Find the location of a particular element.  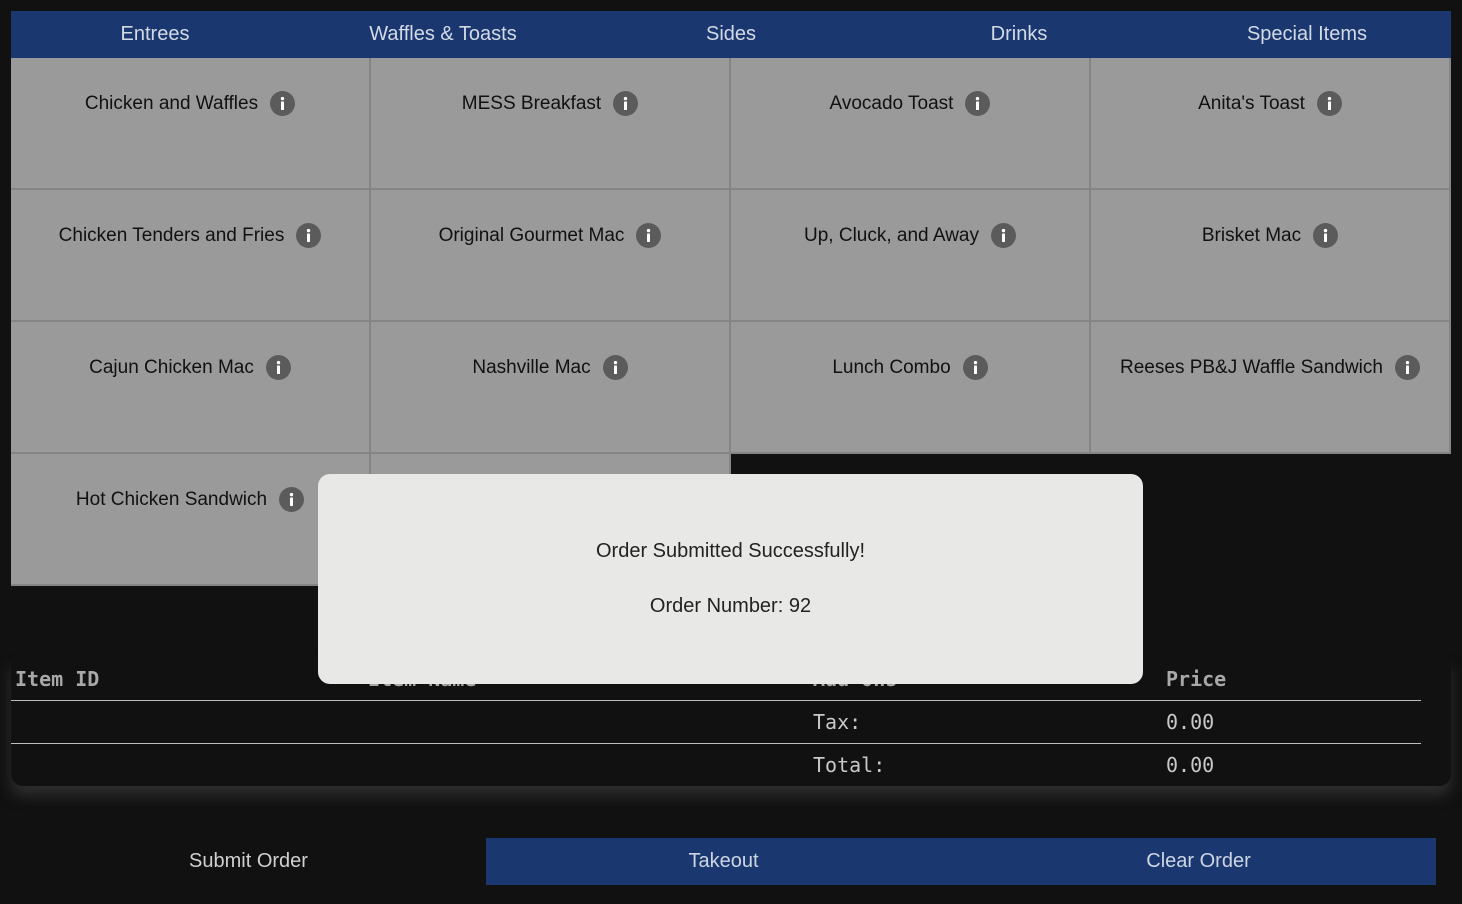

menu-item-content: Original Gourmet Mac is located at coordinates (550, 235).